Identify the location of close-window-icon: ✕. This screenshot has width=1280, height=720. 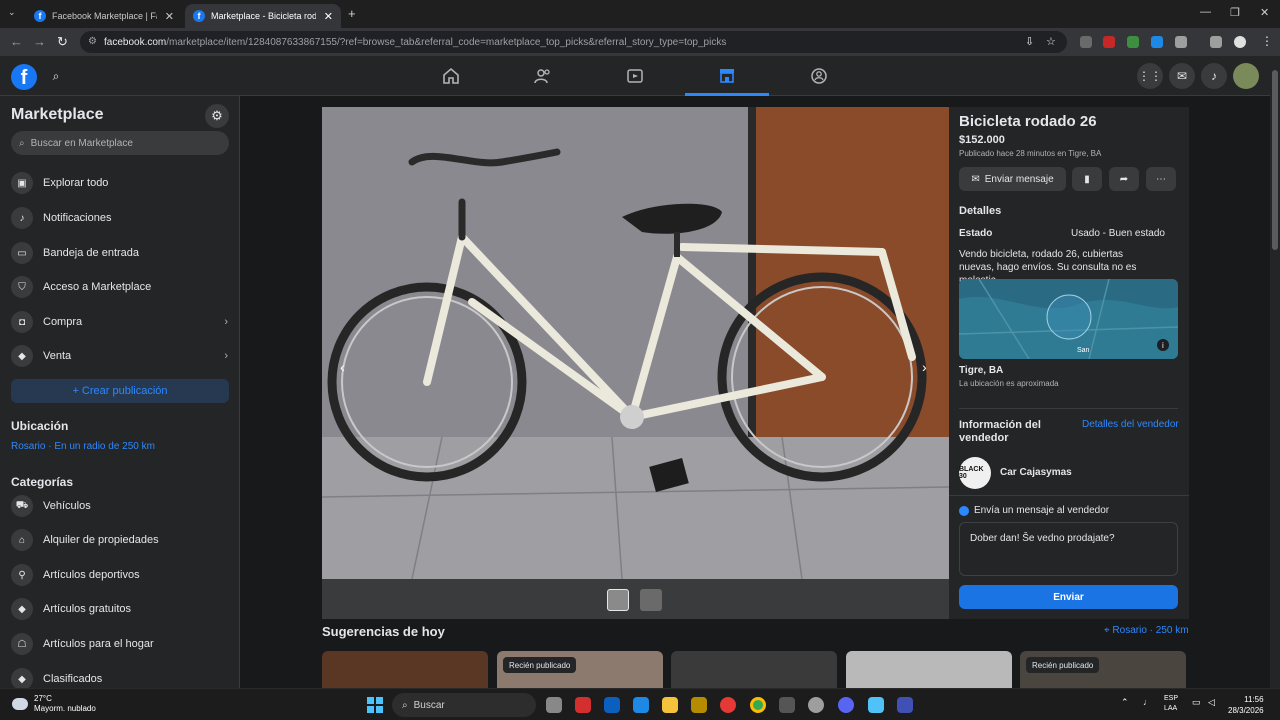
(1264, 12).